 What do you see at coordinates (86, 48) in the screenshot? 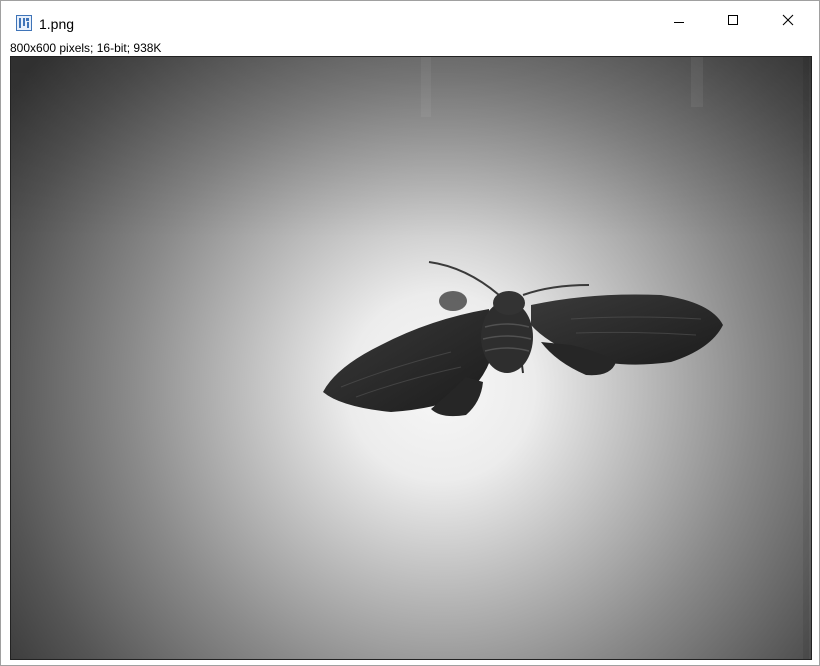
I see `image-info-label: 800x600 pixels; 16-bit; 938K` at bounding box center [86, 48].